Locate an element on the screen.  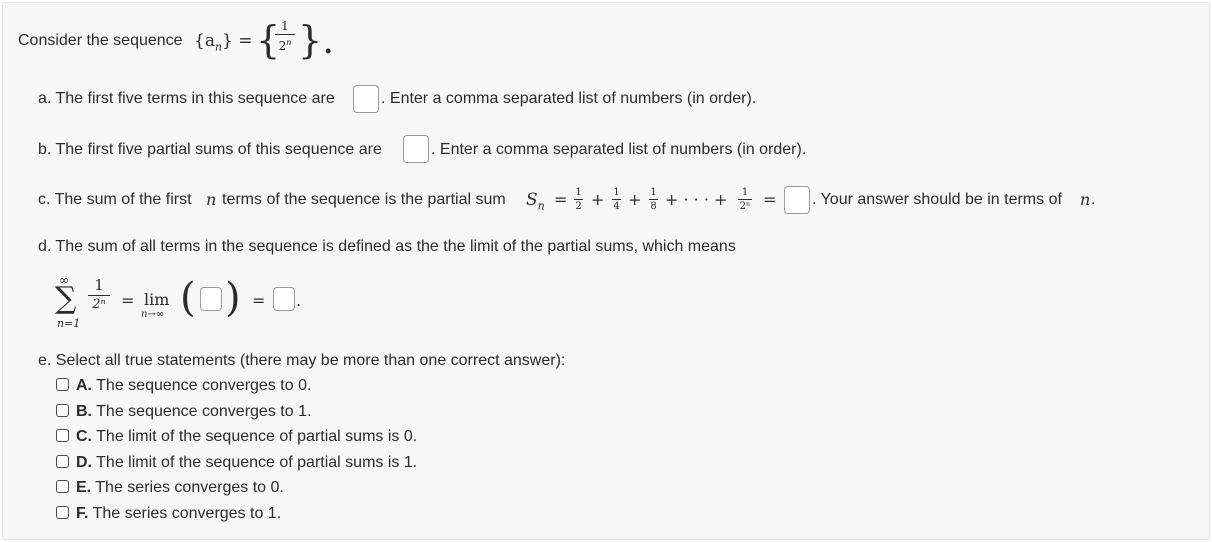
part-d-equals-2: = is located at coordinates (259, 300).